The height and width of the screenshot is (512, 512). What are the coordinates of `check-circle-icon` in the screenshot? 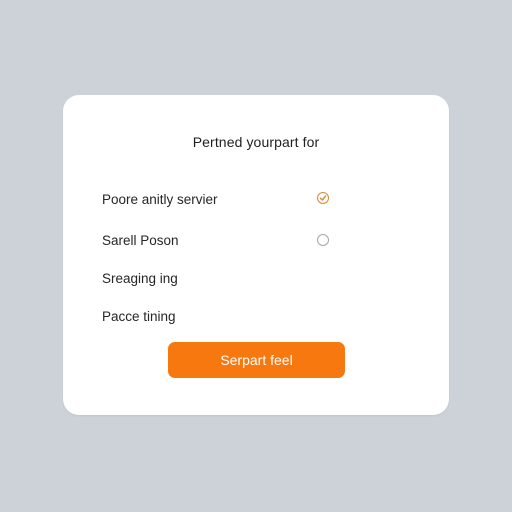 It's located at (323, 198).